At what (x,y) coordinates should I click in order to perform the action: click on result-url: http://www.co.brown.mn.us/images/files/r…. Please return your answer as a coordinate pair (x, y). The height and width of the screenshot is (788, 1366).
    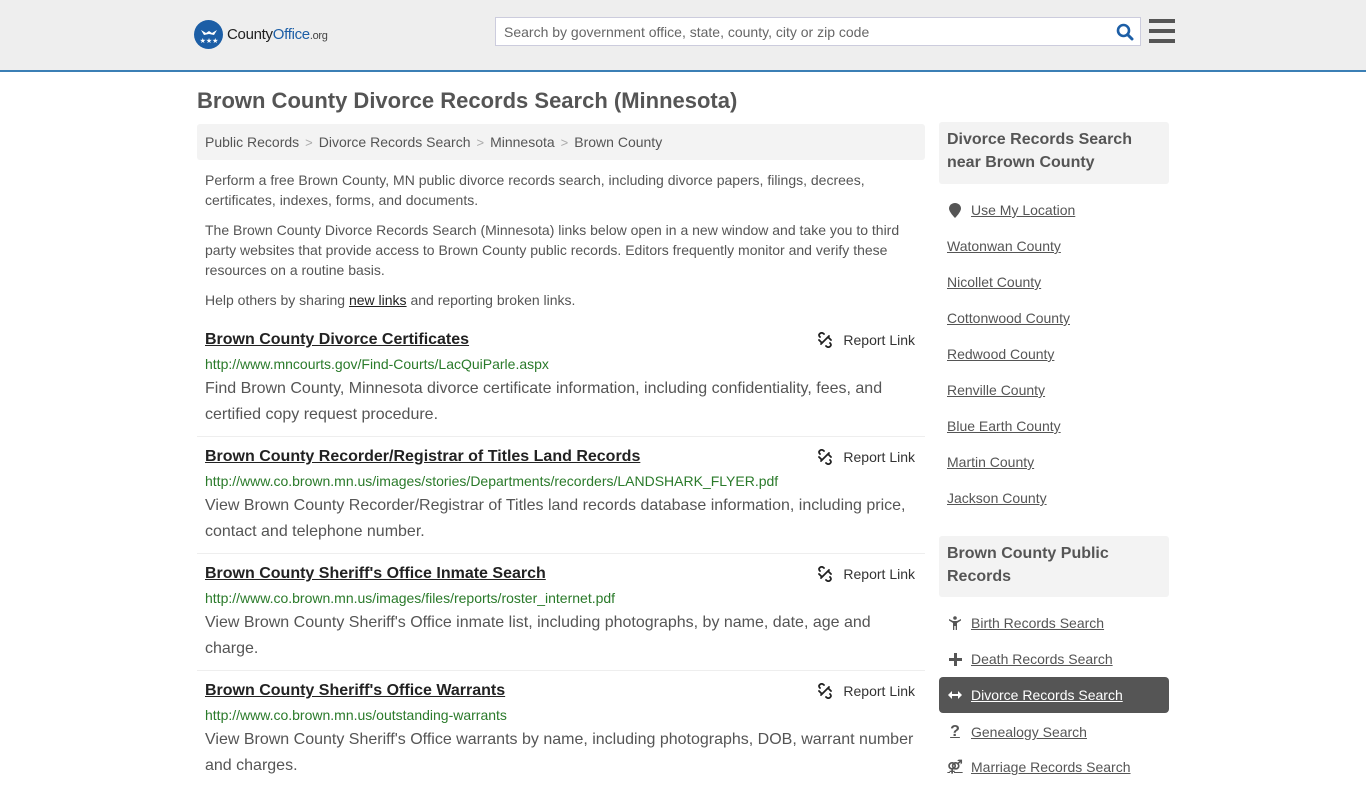
    Looking at the image, I should click on (410, 598).